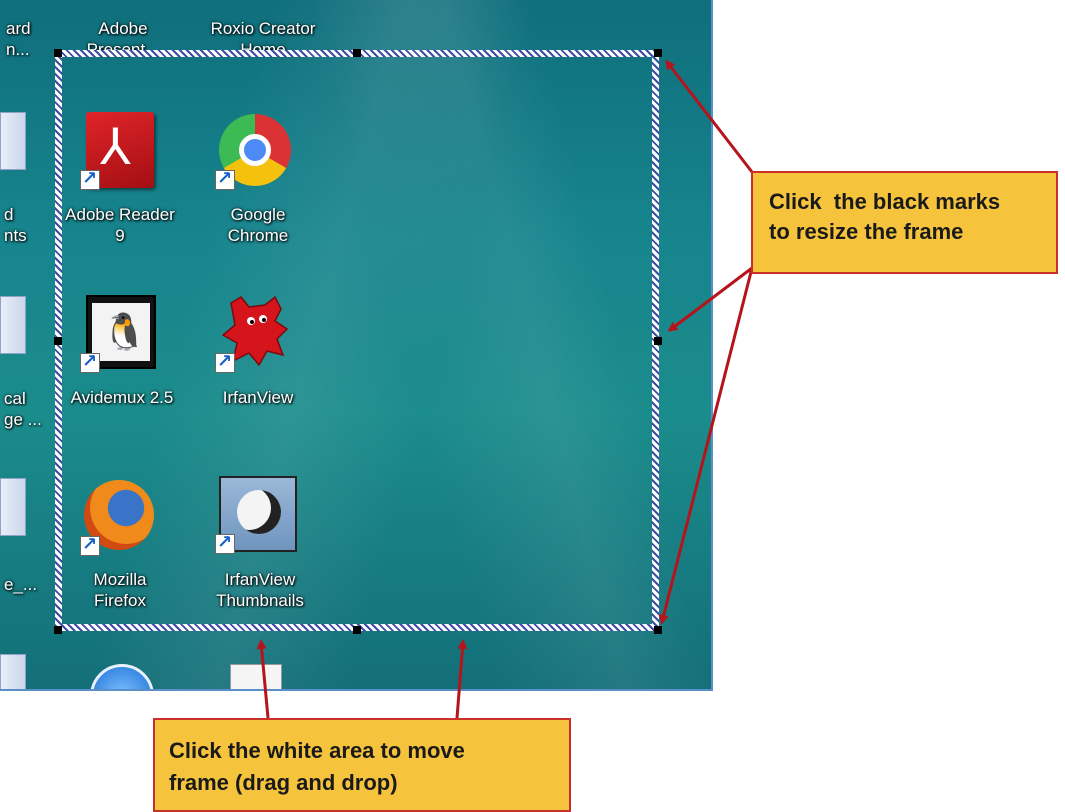  Describe the element at coordinates (658, 53) in the screenshot. I see `resize-handle-top-right` at that location.